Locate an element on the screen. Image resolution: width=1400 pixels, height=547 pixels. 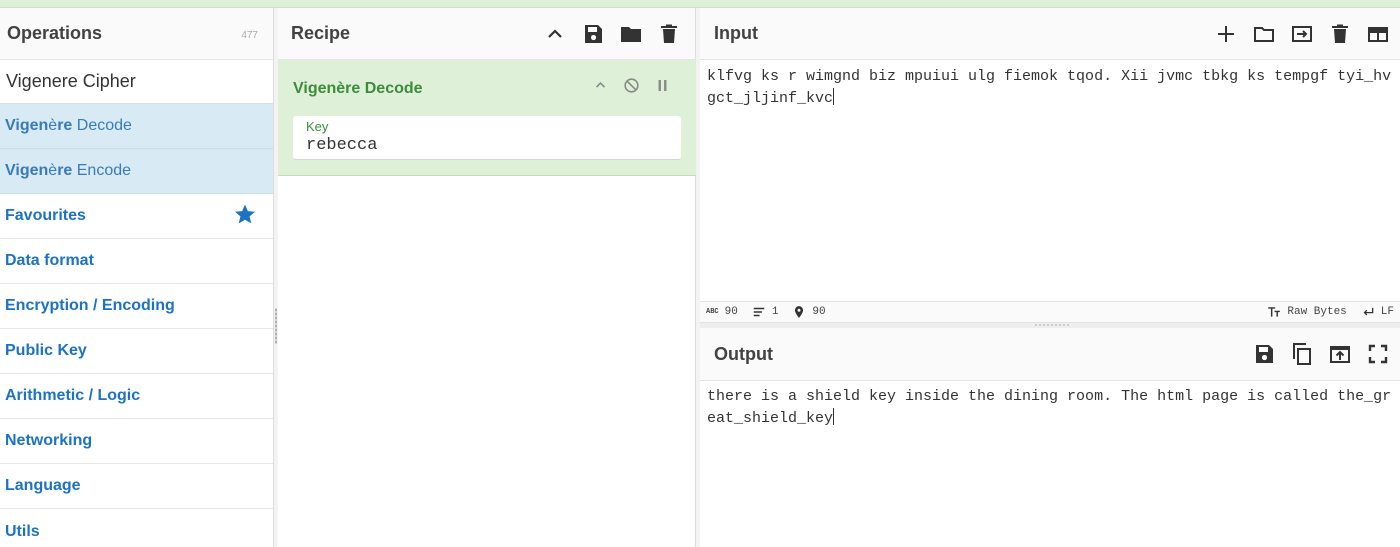
operations-count: 477 is located at coordinates (249, 35).